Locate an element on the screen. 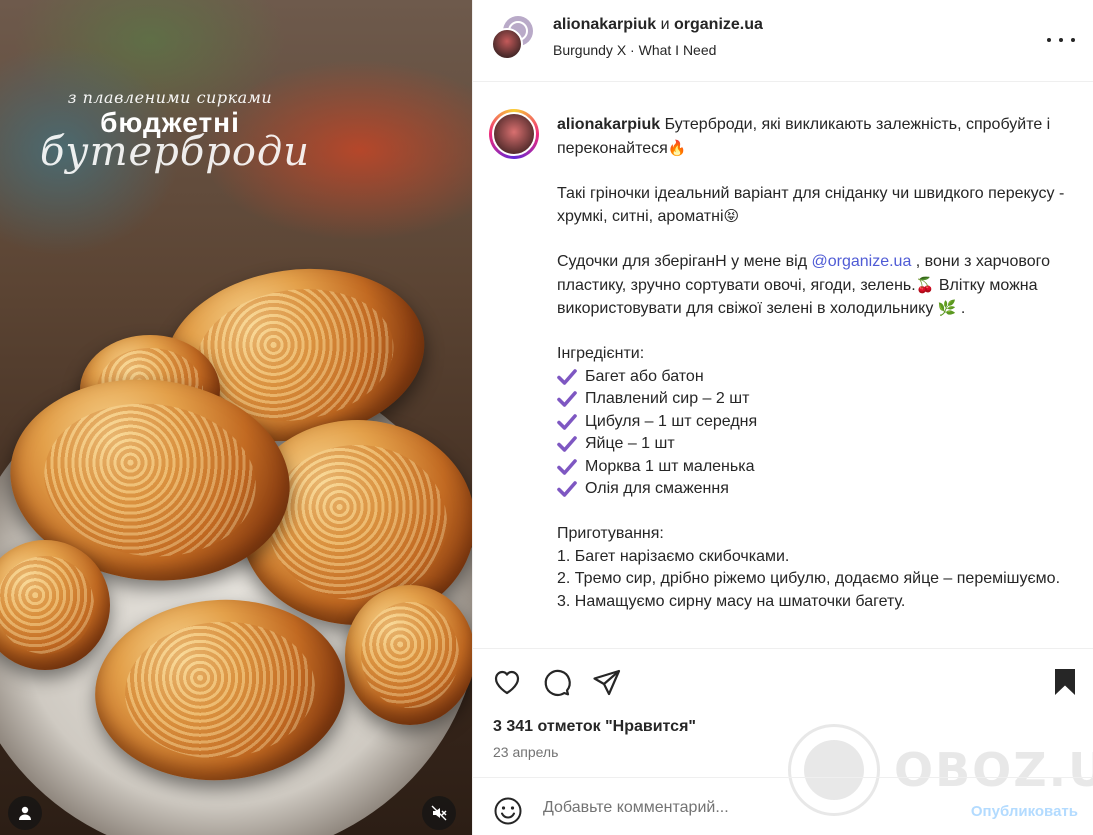  more-options-button is located at coordinates (1061, 40).